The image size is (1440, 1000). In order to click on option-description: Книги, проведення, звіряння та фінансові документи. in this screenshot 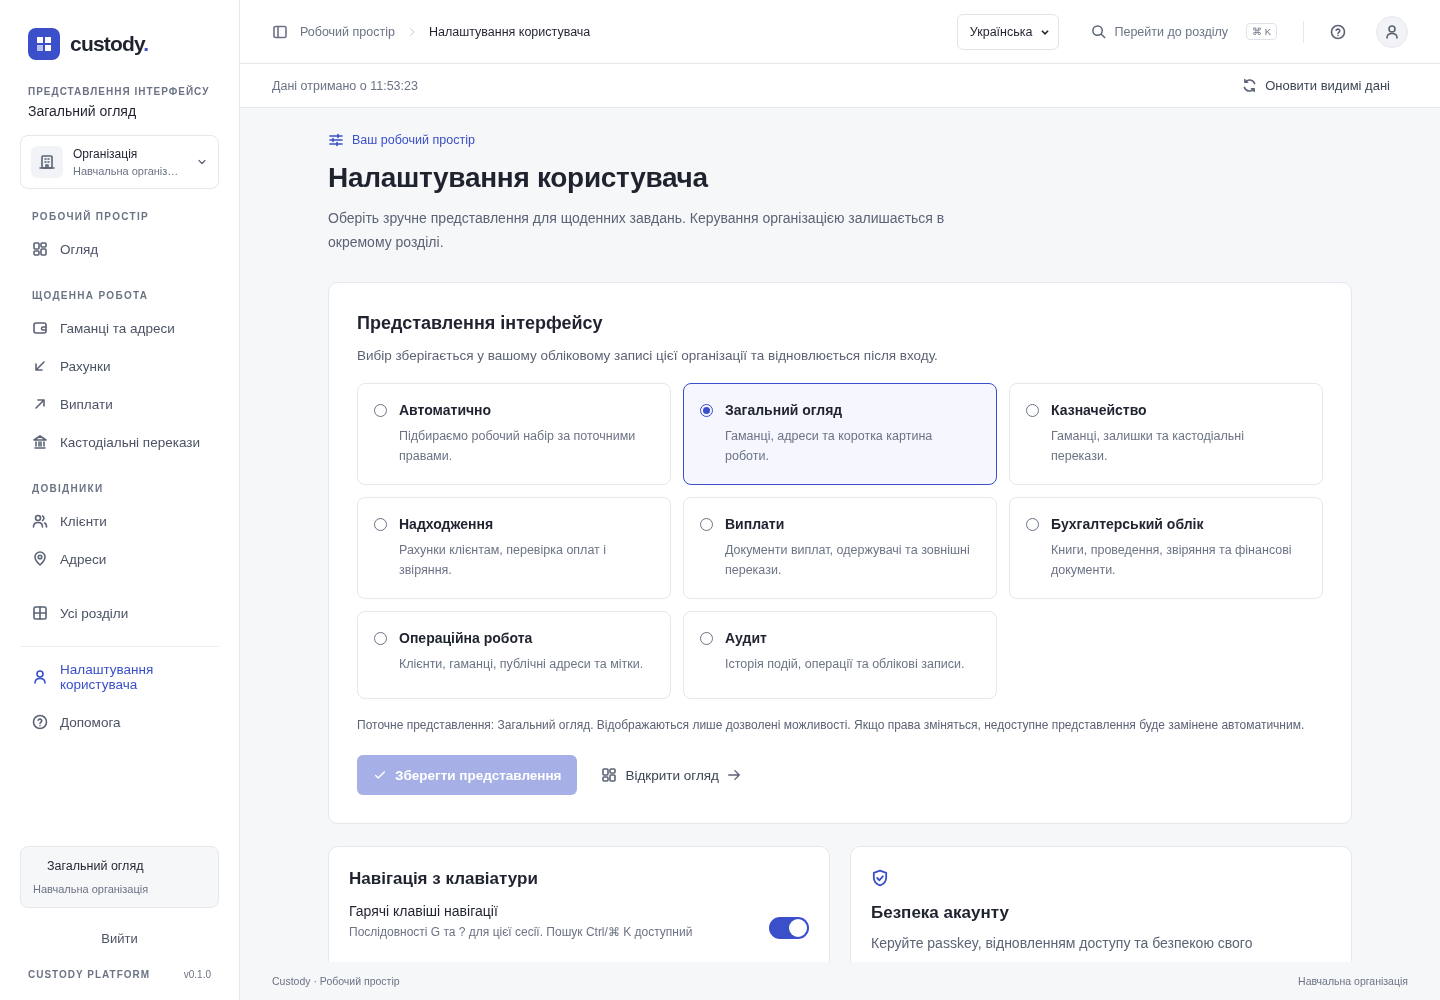, I will do `click(1172, 560)`.